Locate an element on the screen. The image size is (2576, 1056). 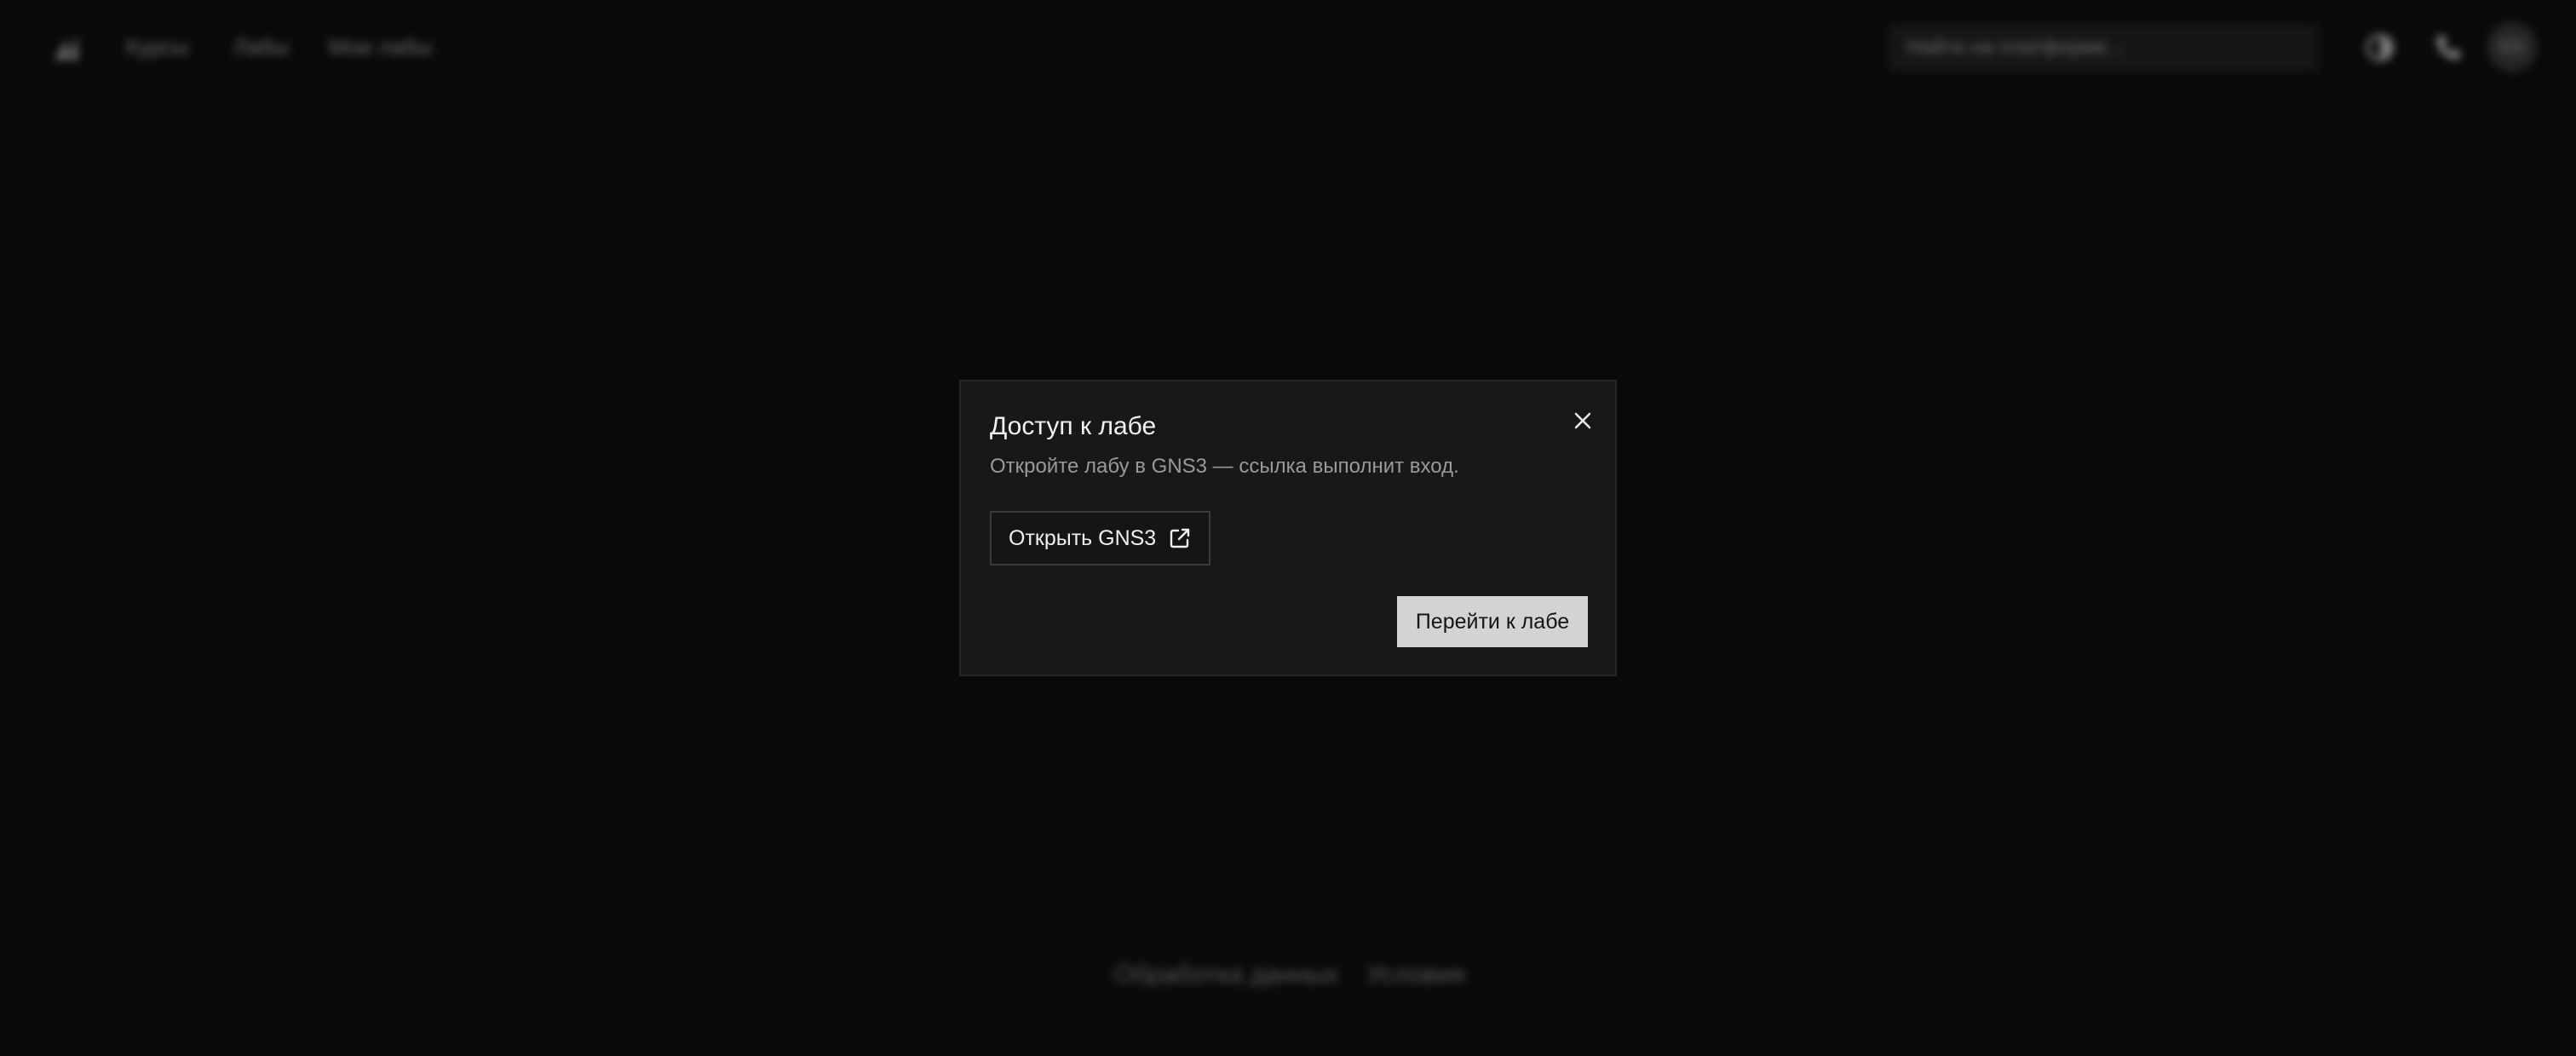
logo-icon is located at coordinates (66, 48).